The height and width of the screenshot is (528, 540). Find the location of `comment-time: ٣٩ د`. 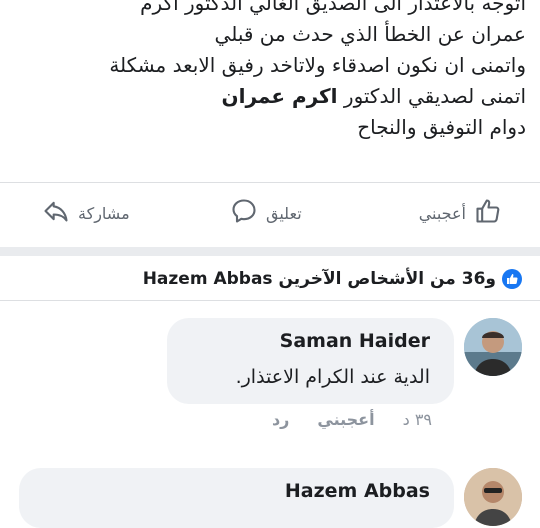

comment-time: ٣٩ د is located at coordinates (417, 419).